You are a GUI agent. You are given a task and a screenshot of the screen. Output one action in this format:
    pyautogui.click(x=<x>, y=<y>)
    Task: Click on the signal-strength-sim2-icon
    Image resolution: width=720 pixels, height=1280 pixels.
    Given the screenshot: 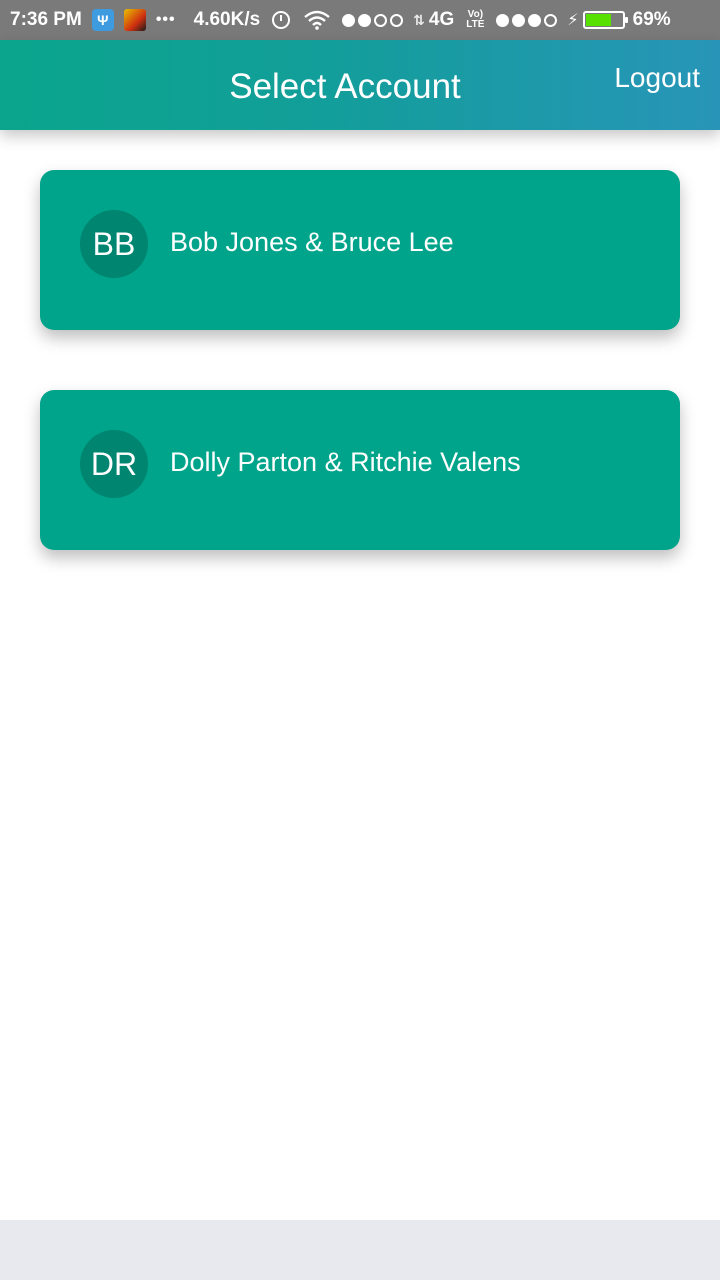 What is the action you would take?
    pyautogui.click(x=527, y=20)
    